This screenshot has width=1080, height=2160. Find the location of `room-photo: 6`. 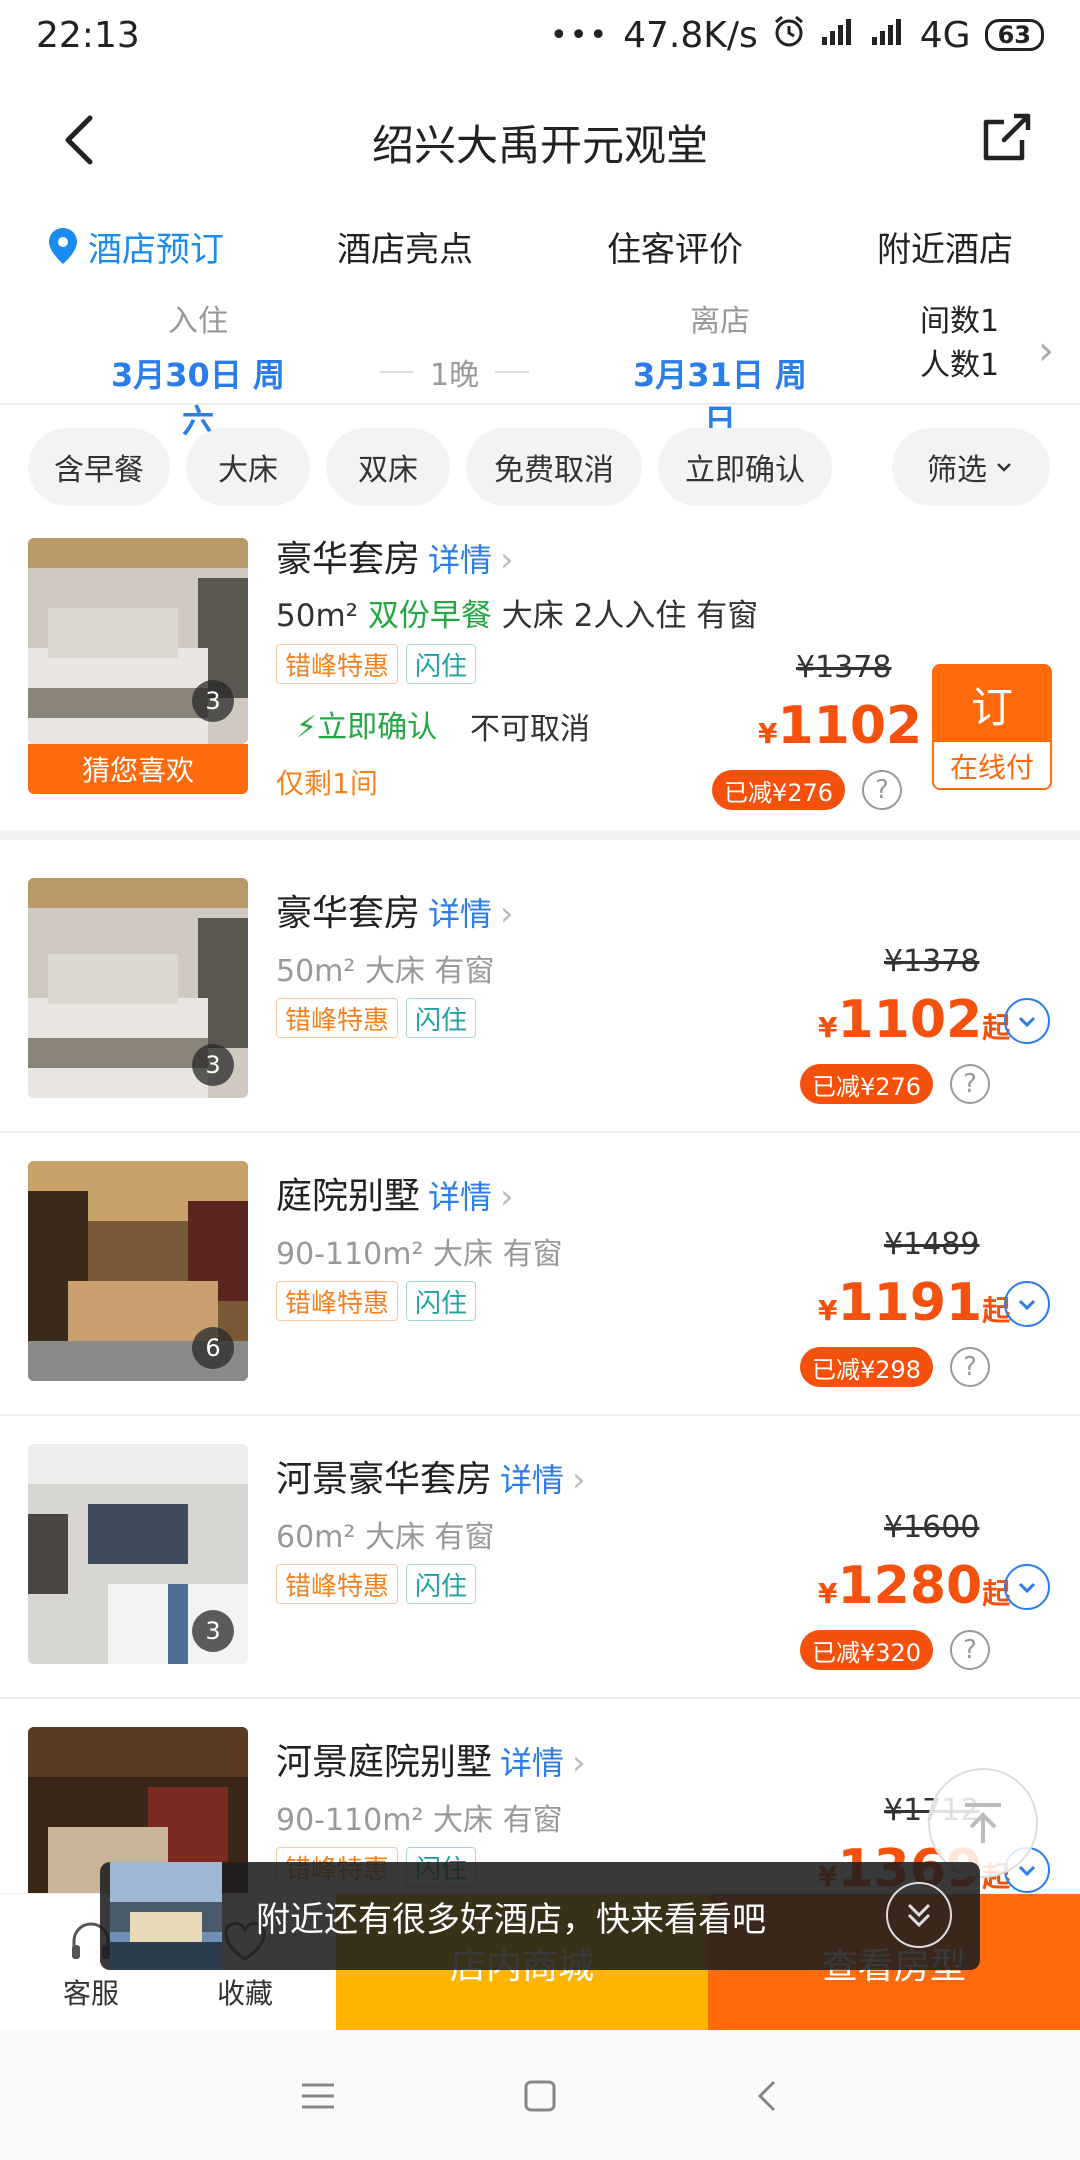

room-photo: 6 is located at coordinates (138, 1271).